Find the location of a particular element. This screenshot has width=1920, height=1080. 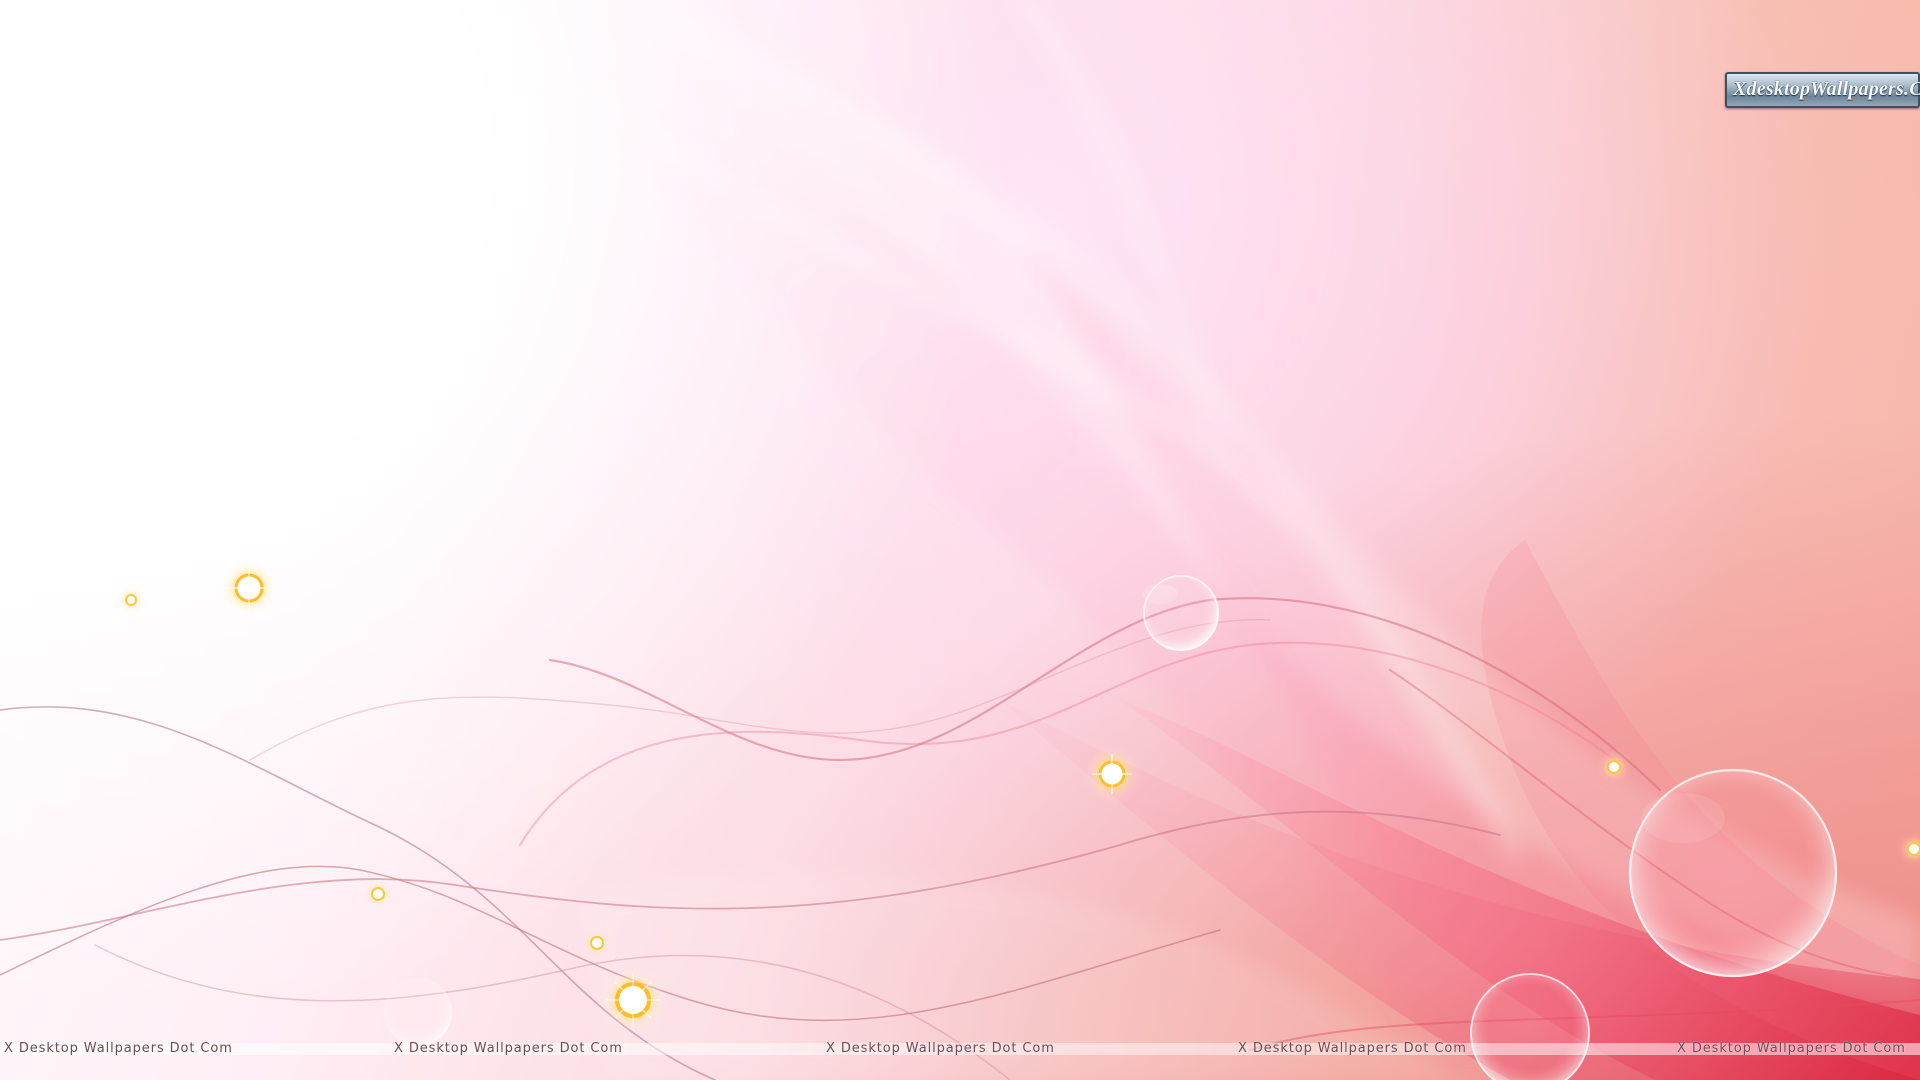

site-logo-watermark: XdesktopWallpapers.Com is located at coordinates (1822, 90).